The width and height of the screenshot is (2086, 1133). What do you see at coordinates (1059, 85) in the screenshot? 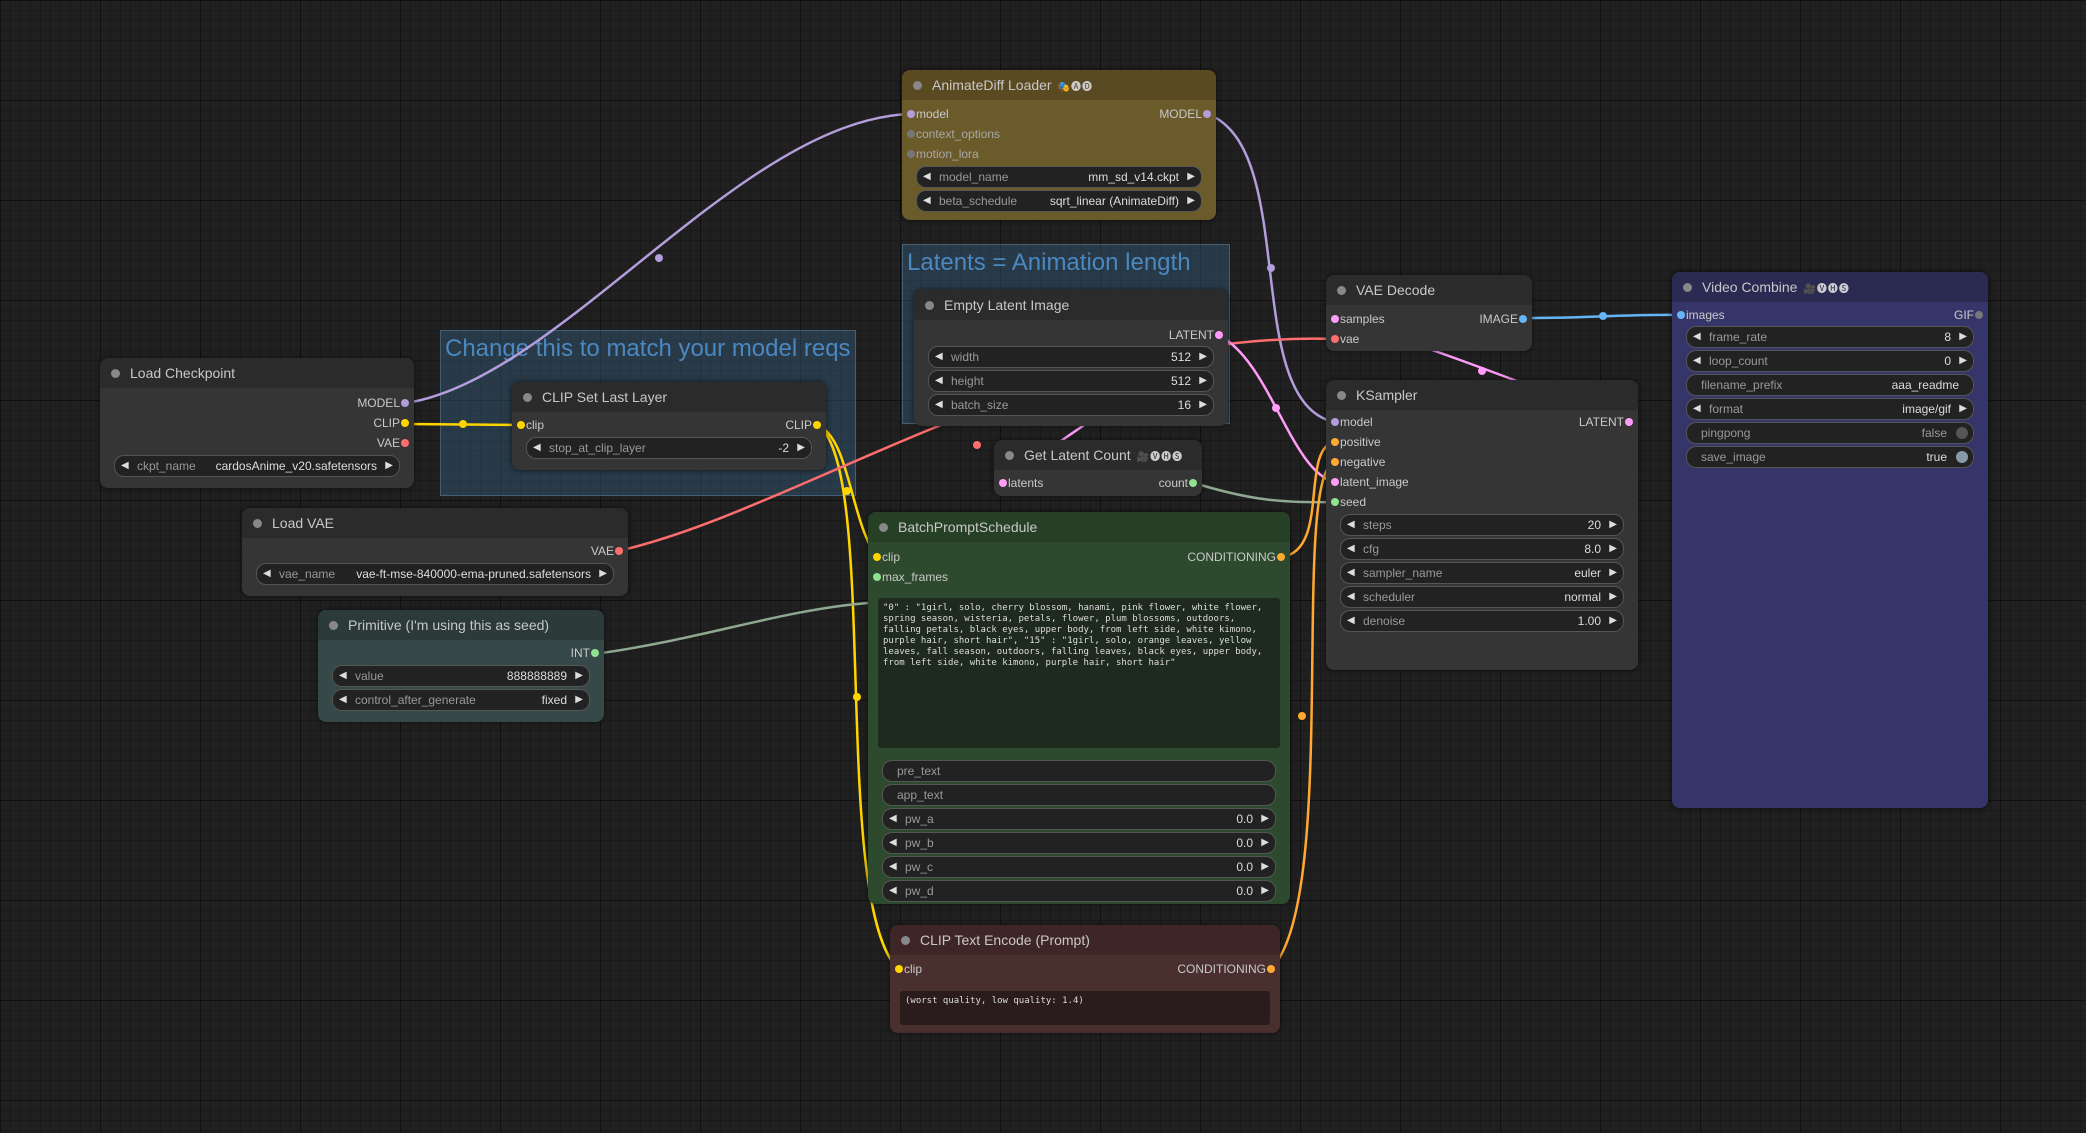
I see `node-title: AnimateDiff Loader 🎭🅐🅓` at bounding box center [1059, 85].